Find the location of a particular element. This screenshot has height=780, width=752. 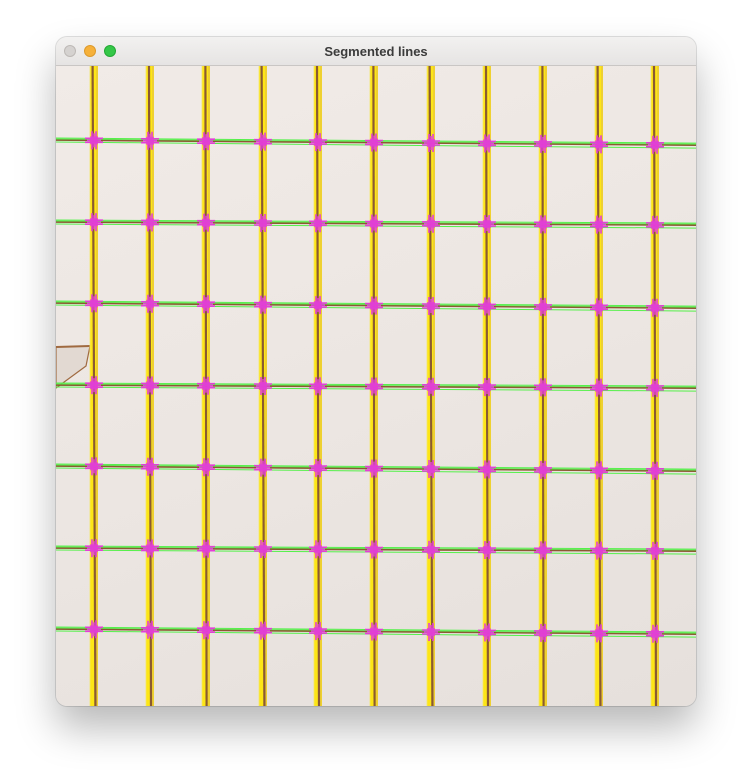

plank-edge is located at coordinates (73, 346).